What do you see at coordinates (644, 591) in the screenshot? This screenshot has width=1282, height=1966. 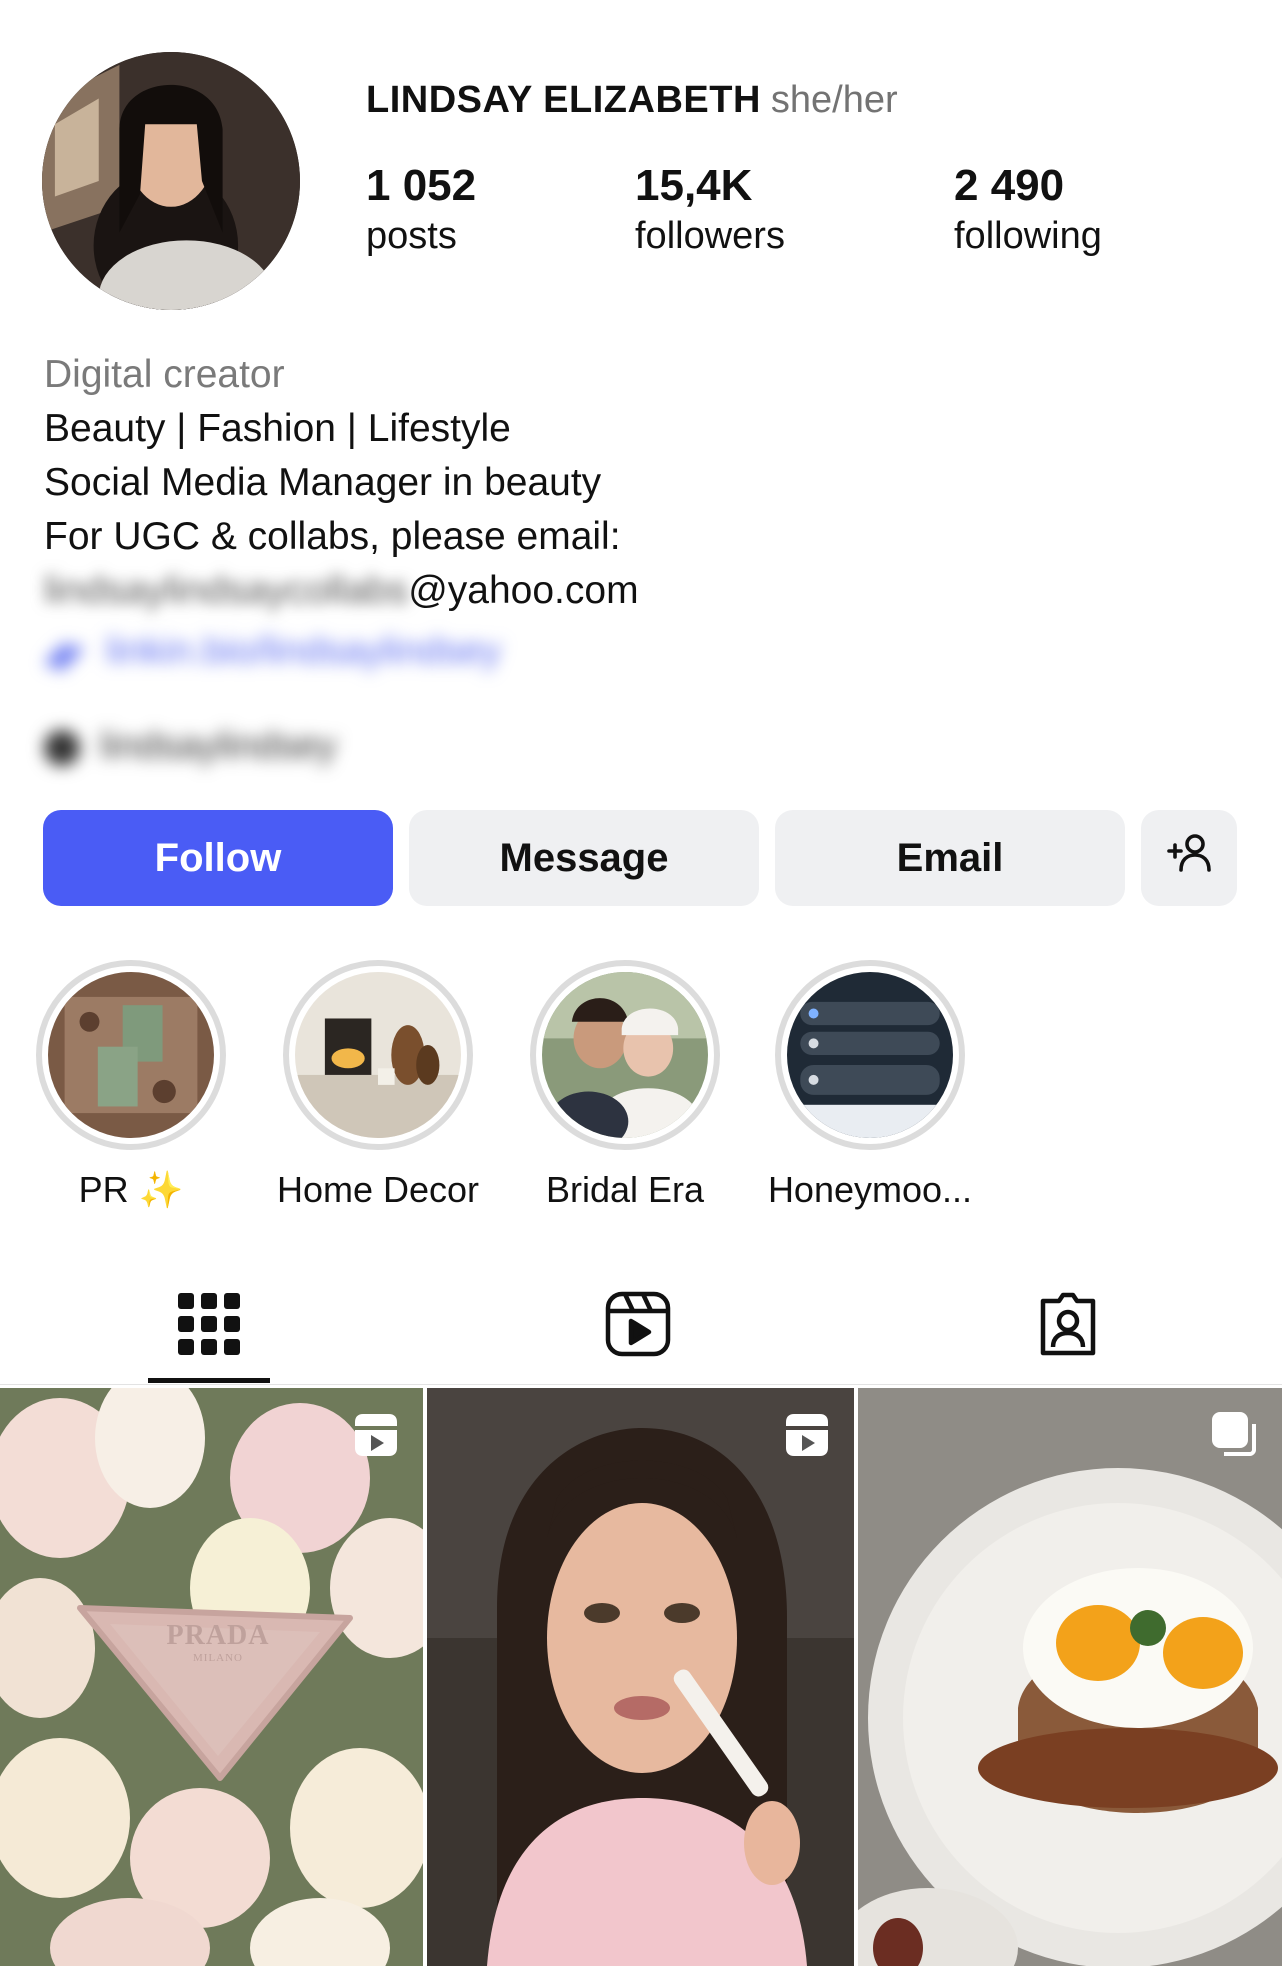 I see `bio-email: lindsaylindsaycollabs@yahoo.com` at bounding box center [644, 591].